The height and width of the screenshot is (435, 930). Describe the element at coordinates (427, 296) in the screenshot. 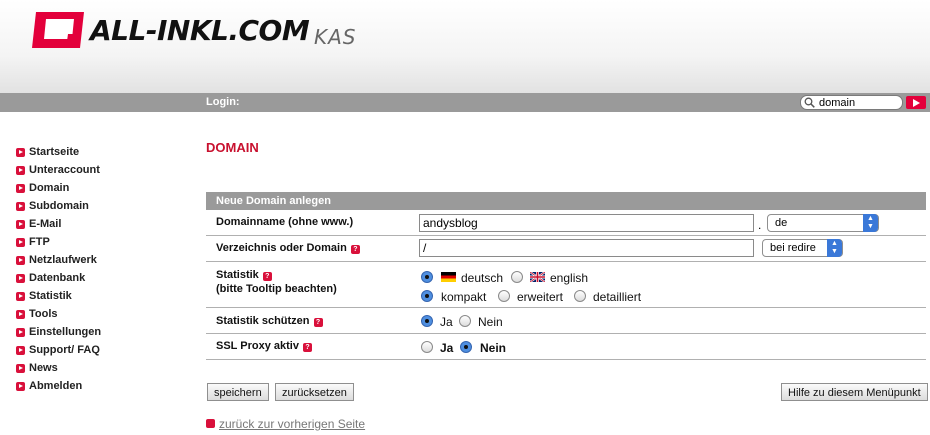

I see `radio-kompakt` at that location.